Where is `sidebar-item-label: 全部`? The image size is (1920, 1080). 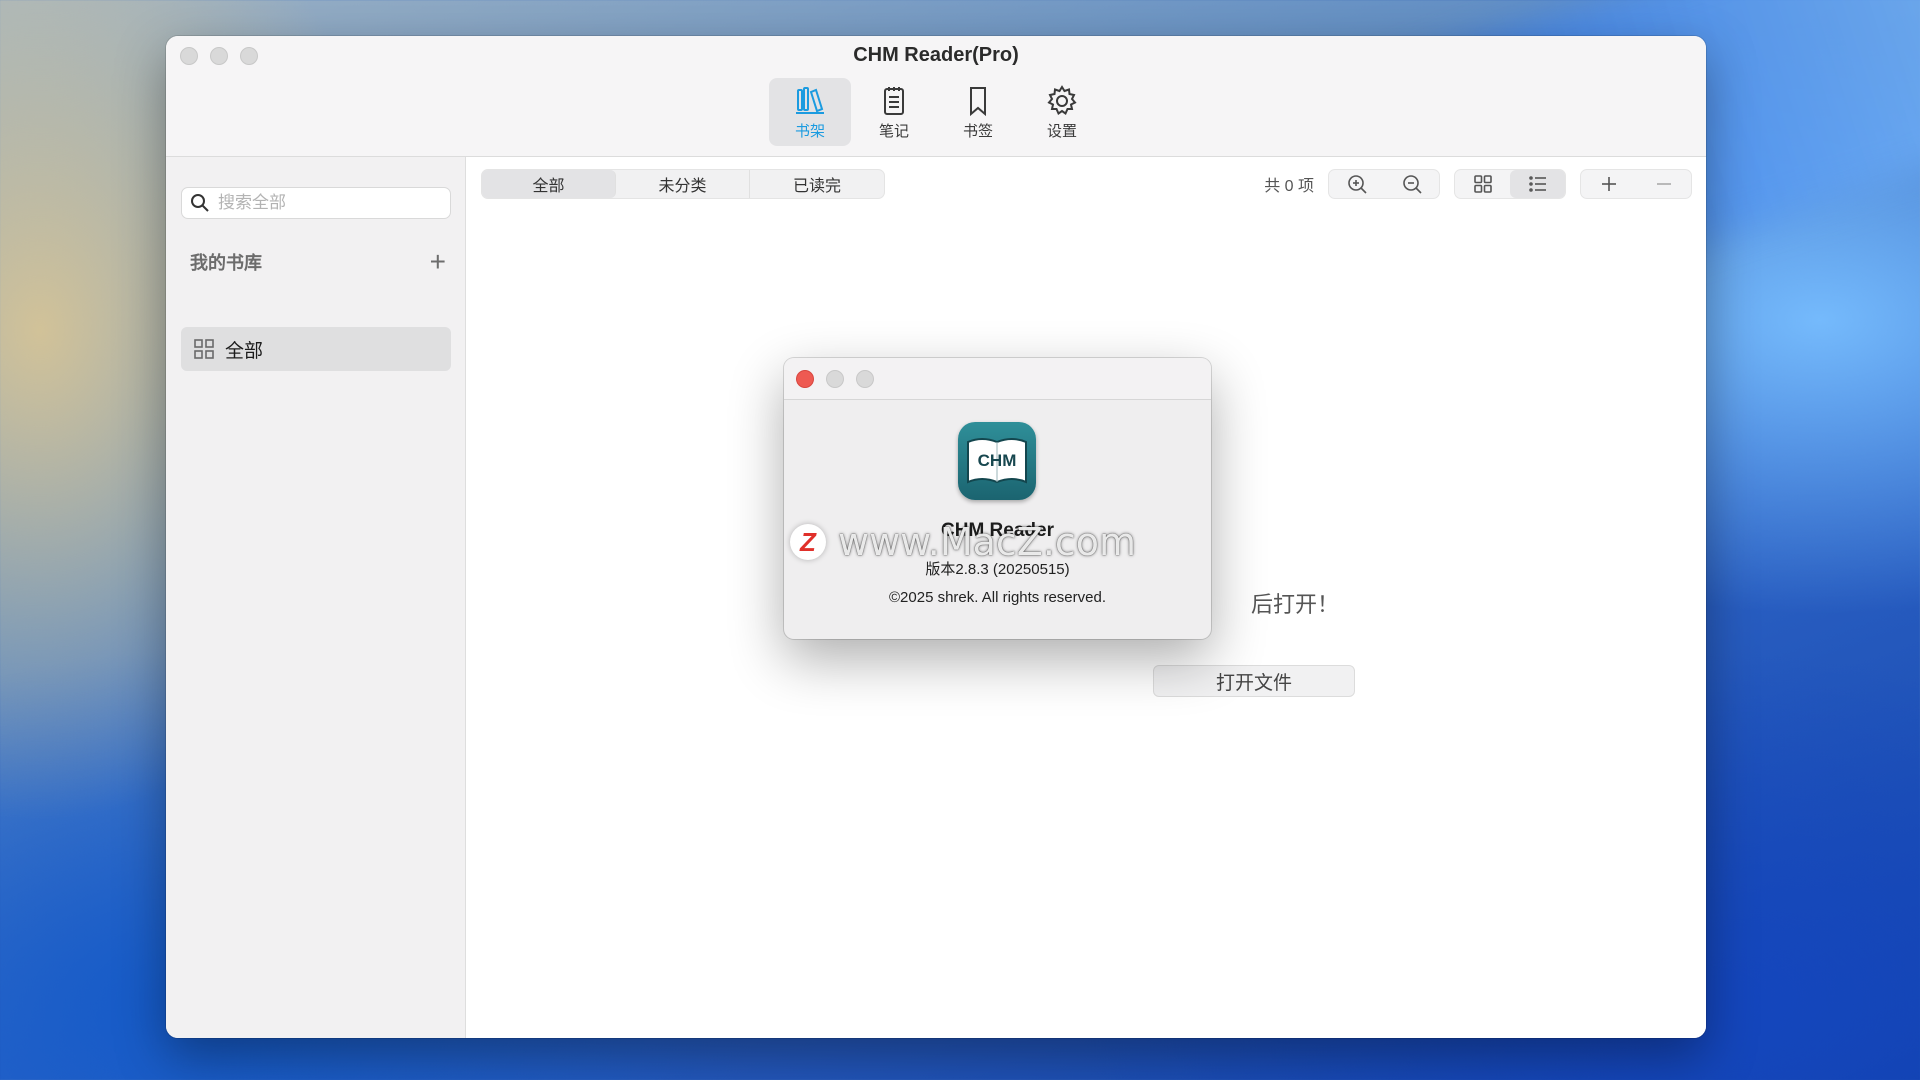
sidebar-item-label: 全部 is located at coordinates (244, 351).